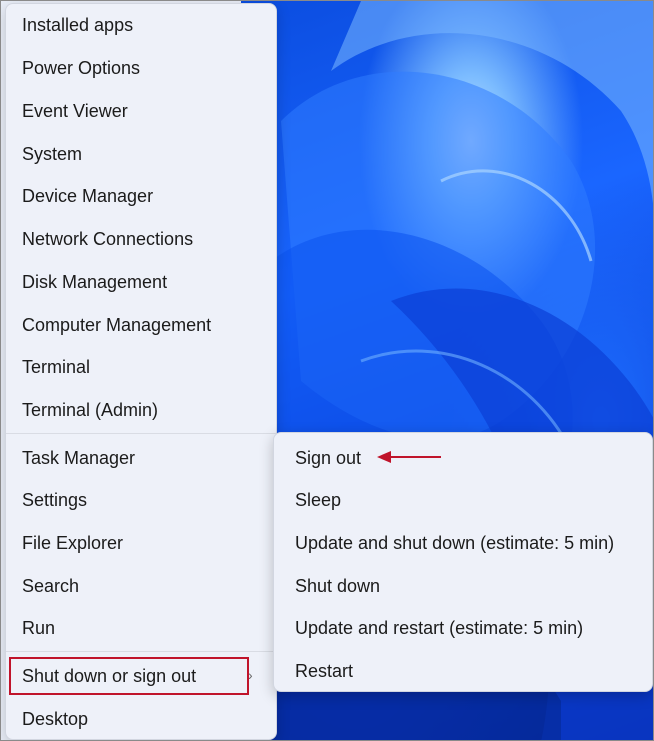  I want to click on menu-item-terminal: Terminal, so click(147, 367).